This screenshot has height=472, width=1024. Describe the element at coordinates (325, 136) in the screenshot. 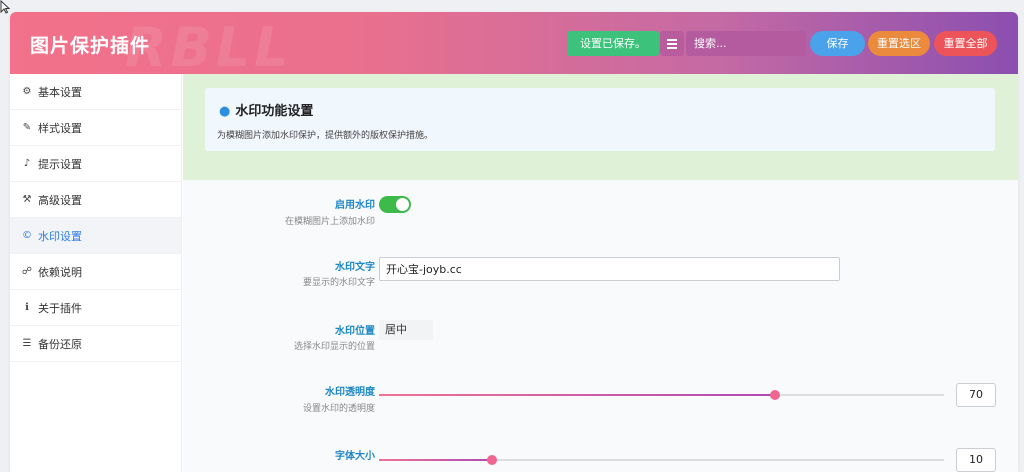

I see `section-description: 为模糊图片添加水印保护，提供额外的版权保护措施。` at that location.